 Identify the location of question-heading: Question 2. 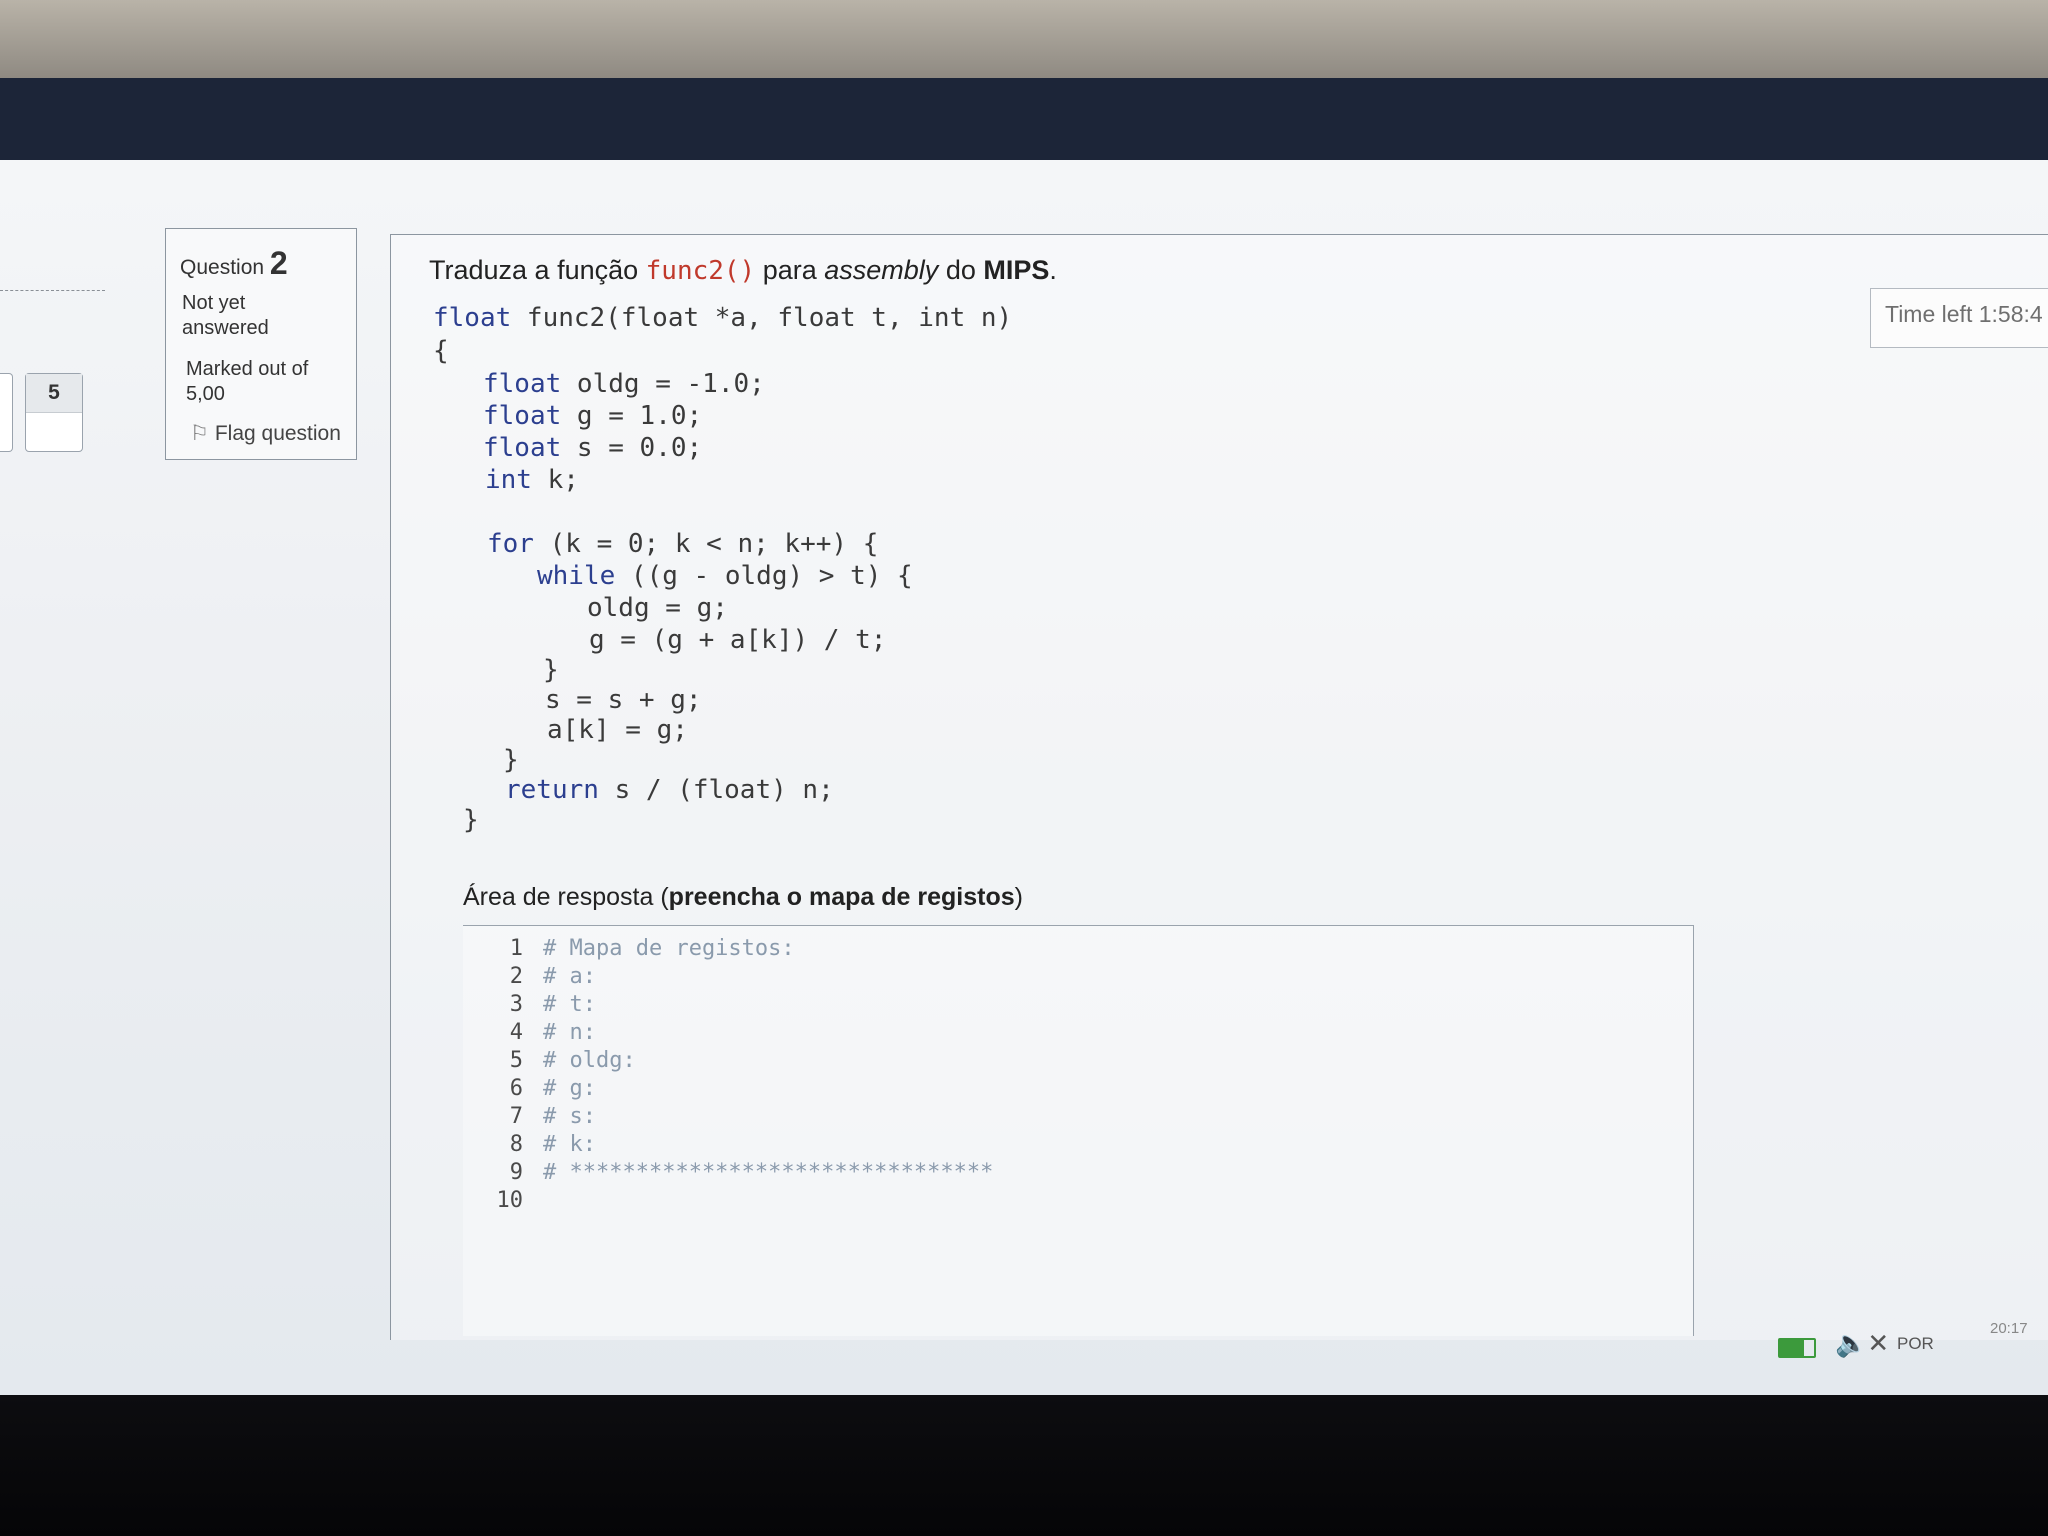
(234, 263).